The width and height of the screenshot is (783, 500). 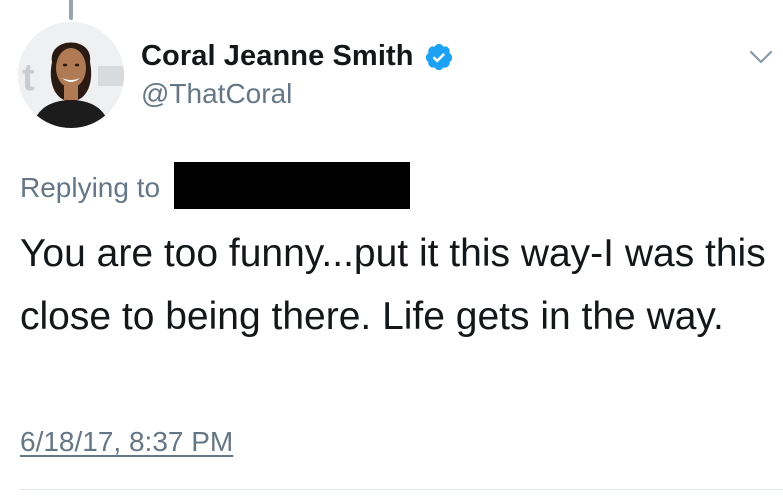 I want to click on tweet-timestamp: 6/18/17, 8:37 PM, so click(x=126, y=442).